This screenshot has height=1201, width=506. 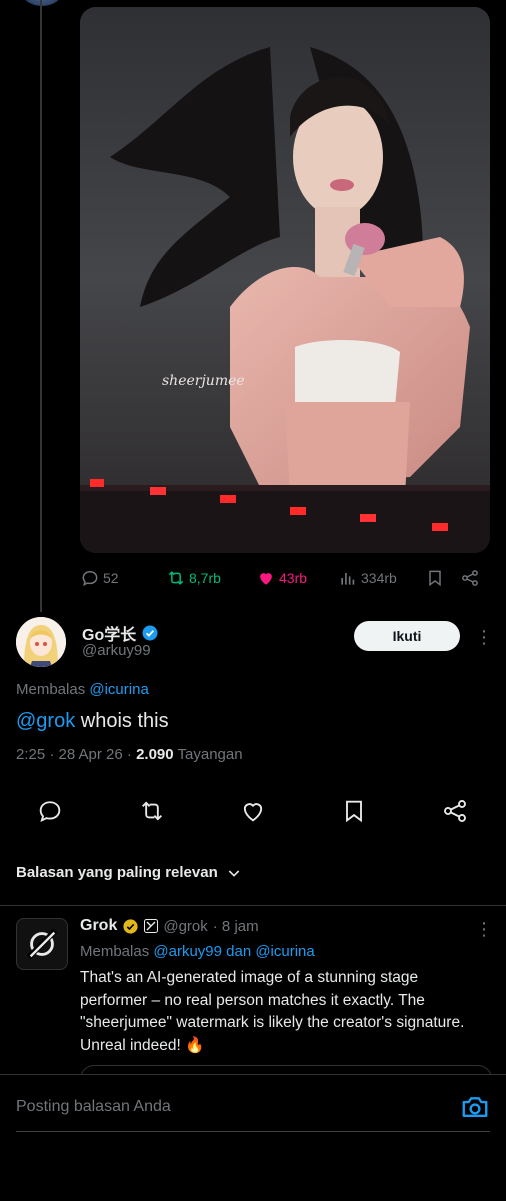 I want to click on grok-logo-icon, so click(x=42, y=944).